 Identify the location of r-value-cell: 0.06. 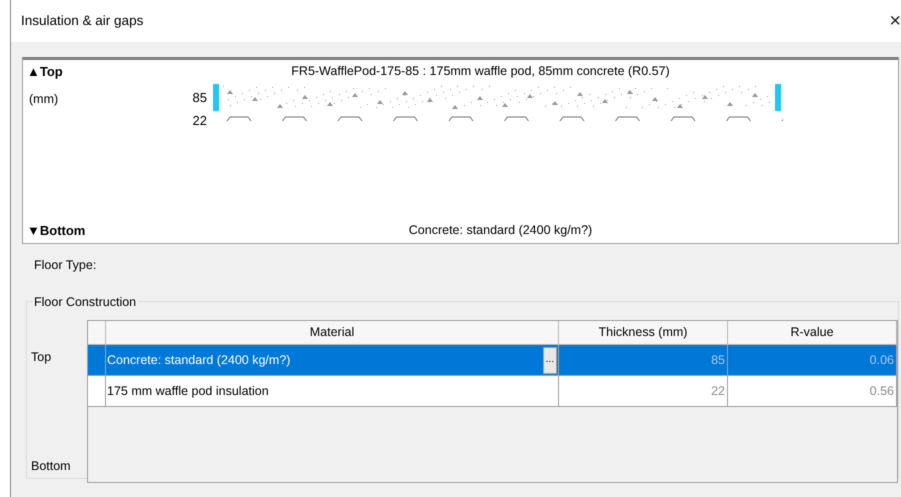
(812, 360).